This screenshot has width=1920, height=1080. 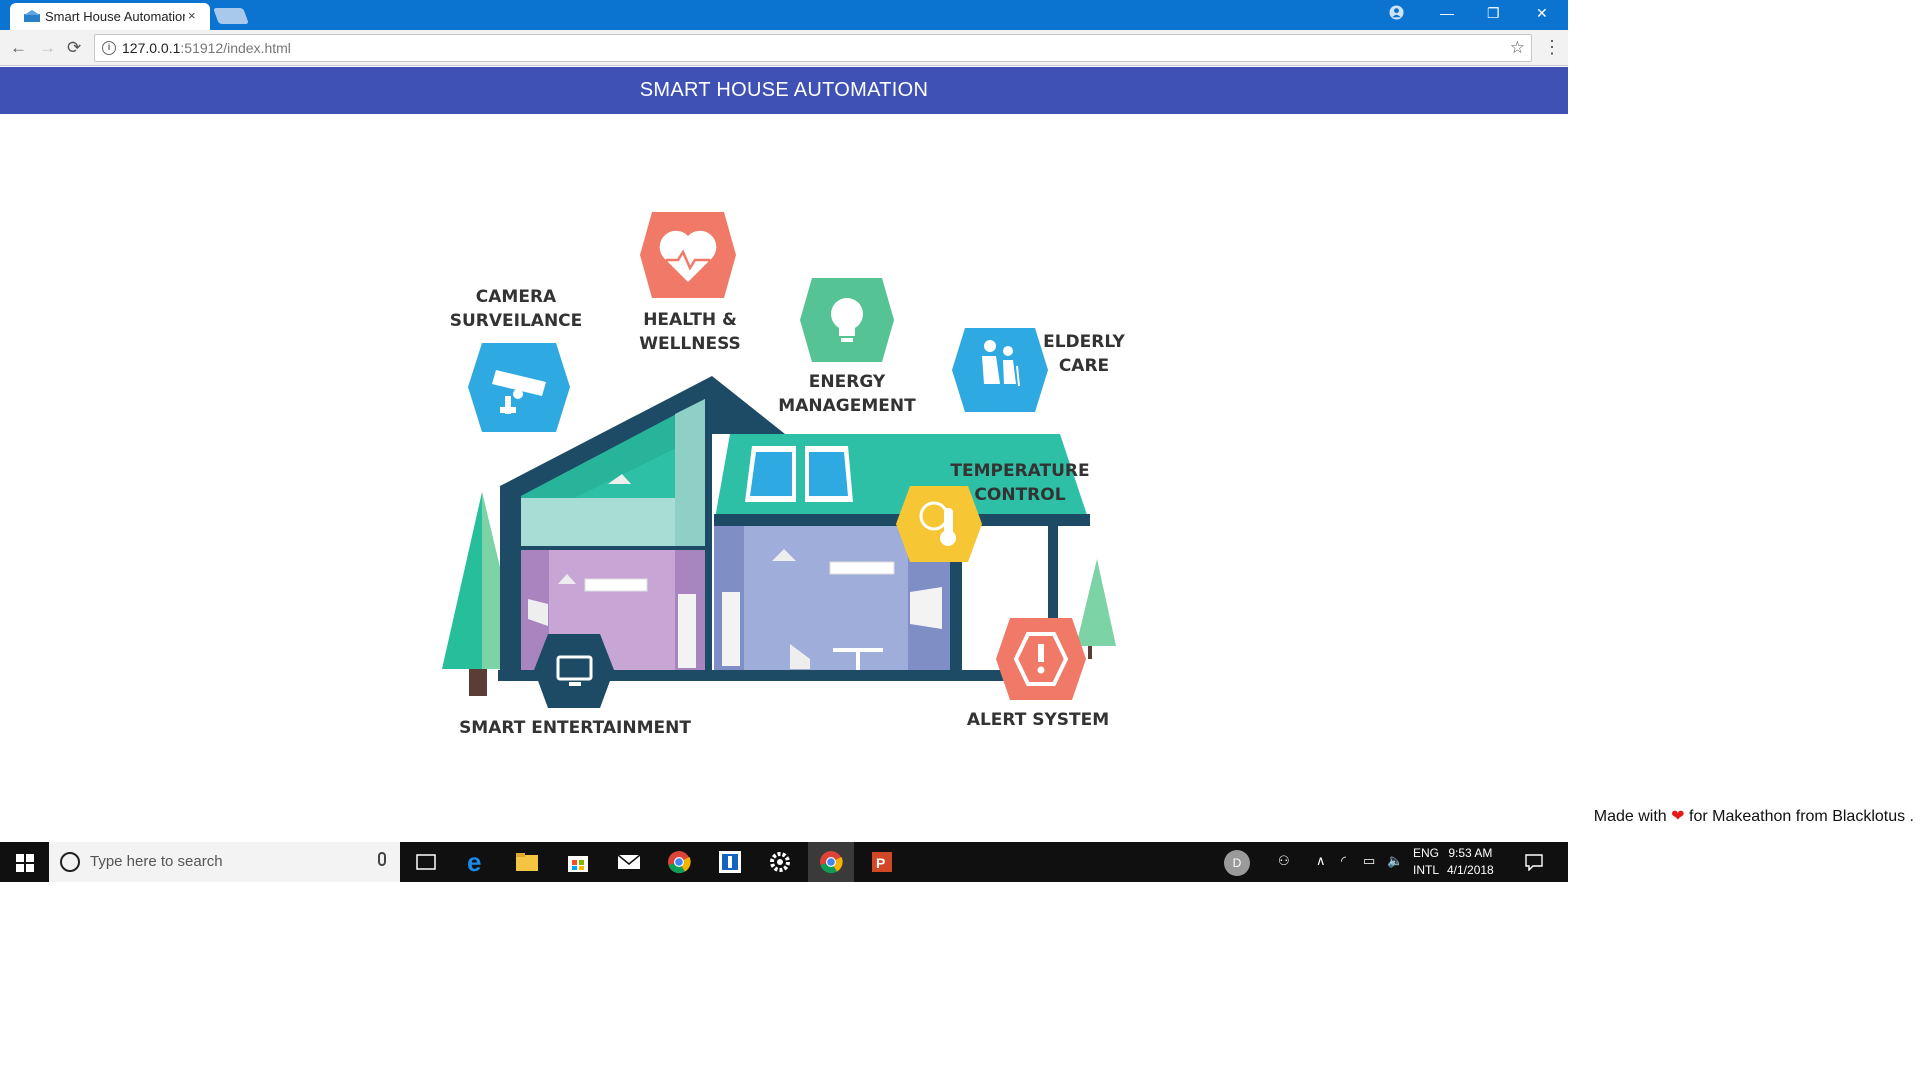 What do you see at coordinates (730, 862) in the screenshot?
I see `app-icon` at bounding box center [730, 862].